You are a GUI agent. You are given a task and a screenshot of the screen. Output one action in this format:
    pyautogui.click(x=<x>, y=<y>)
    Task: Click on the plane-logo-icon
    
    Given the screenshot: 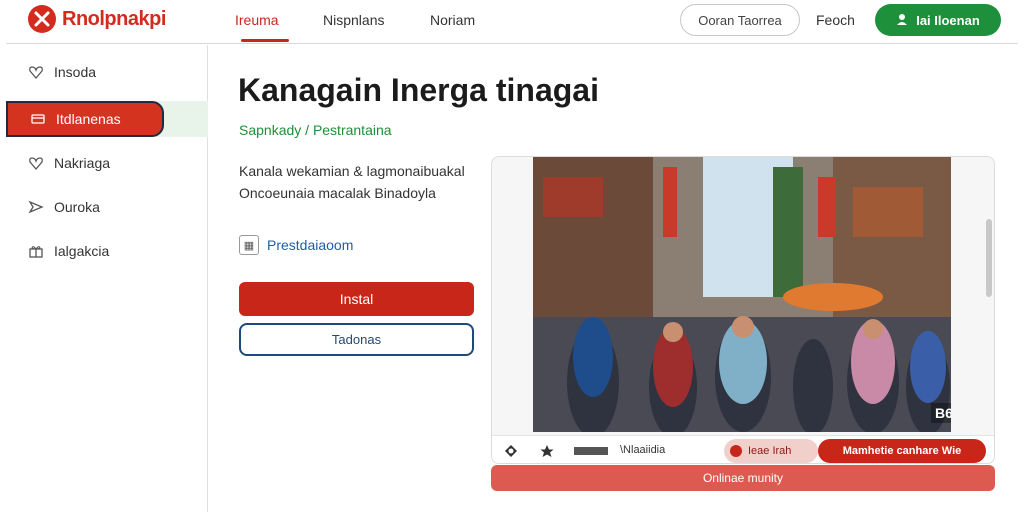 What is the action you would take?
    pyautogui.click(x=42, y=19)
    